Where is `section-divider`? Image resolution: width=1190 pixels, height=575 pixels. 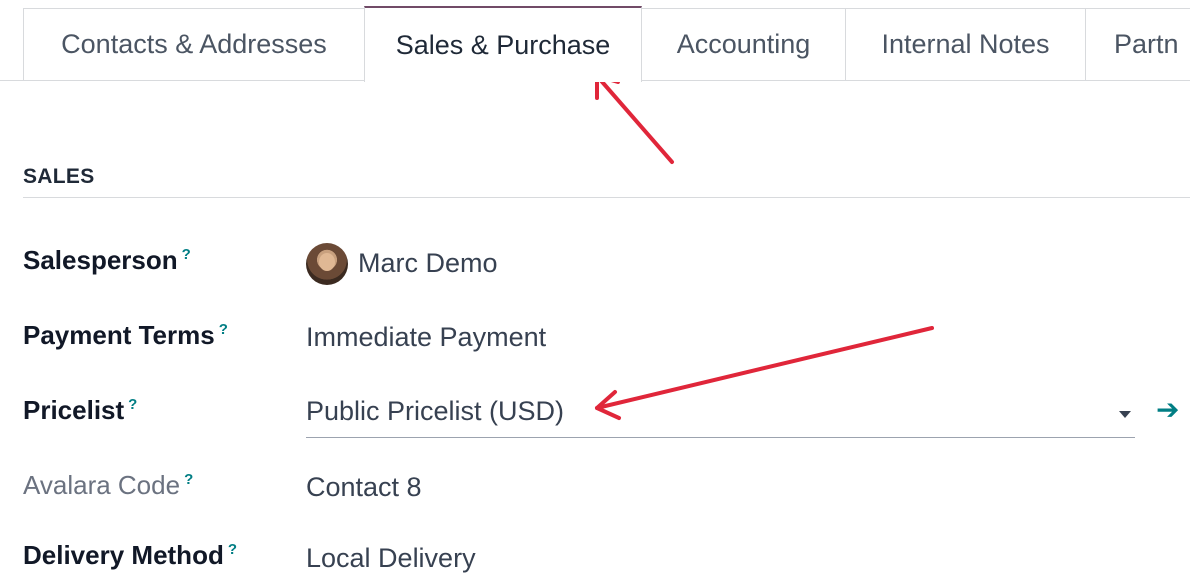 section-divider is located at coordinates (606, 197).